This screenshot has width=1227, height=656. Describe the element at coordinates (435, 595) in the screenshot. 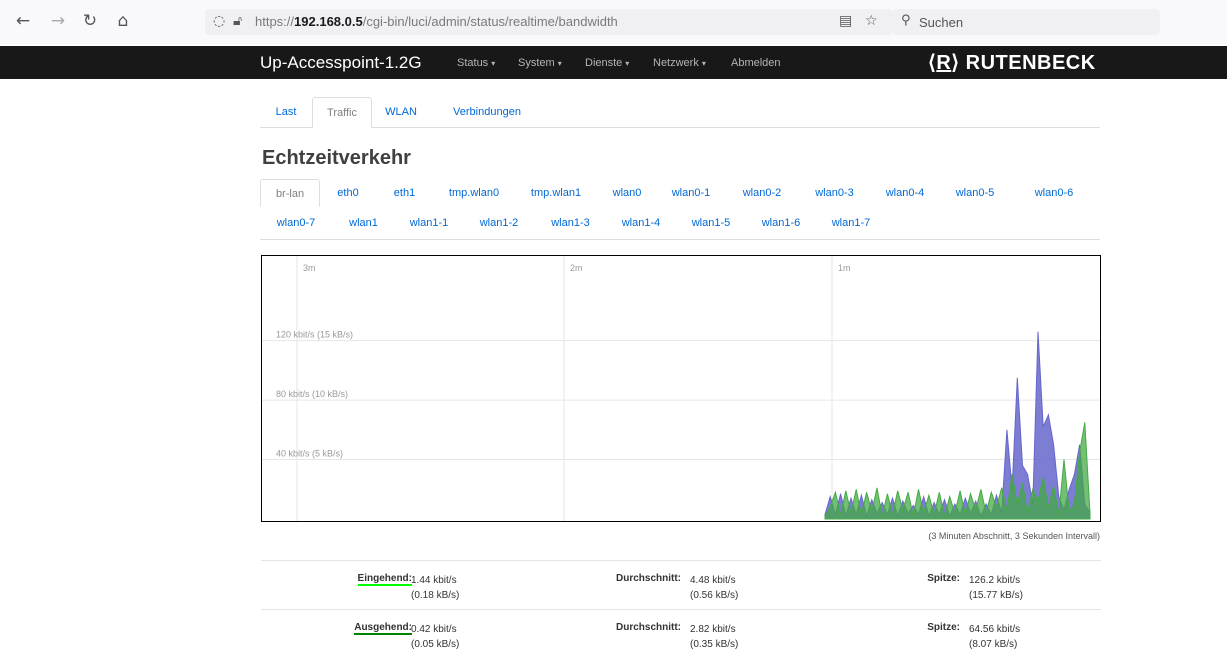

I see `incoming-current-kb: (0.18 kB/s)` at that location.